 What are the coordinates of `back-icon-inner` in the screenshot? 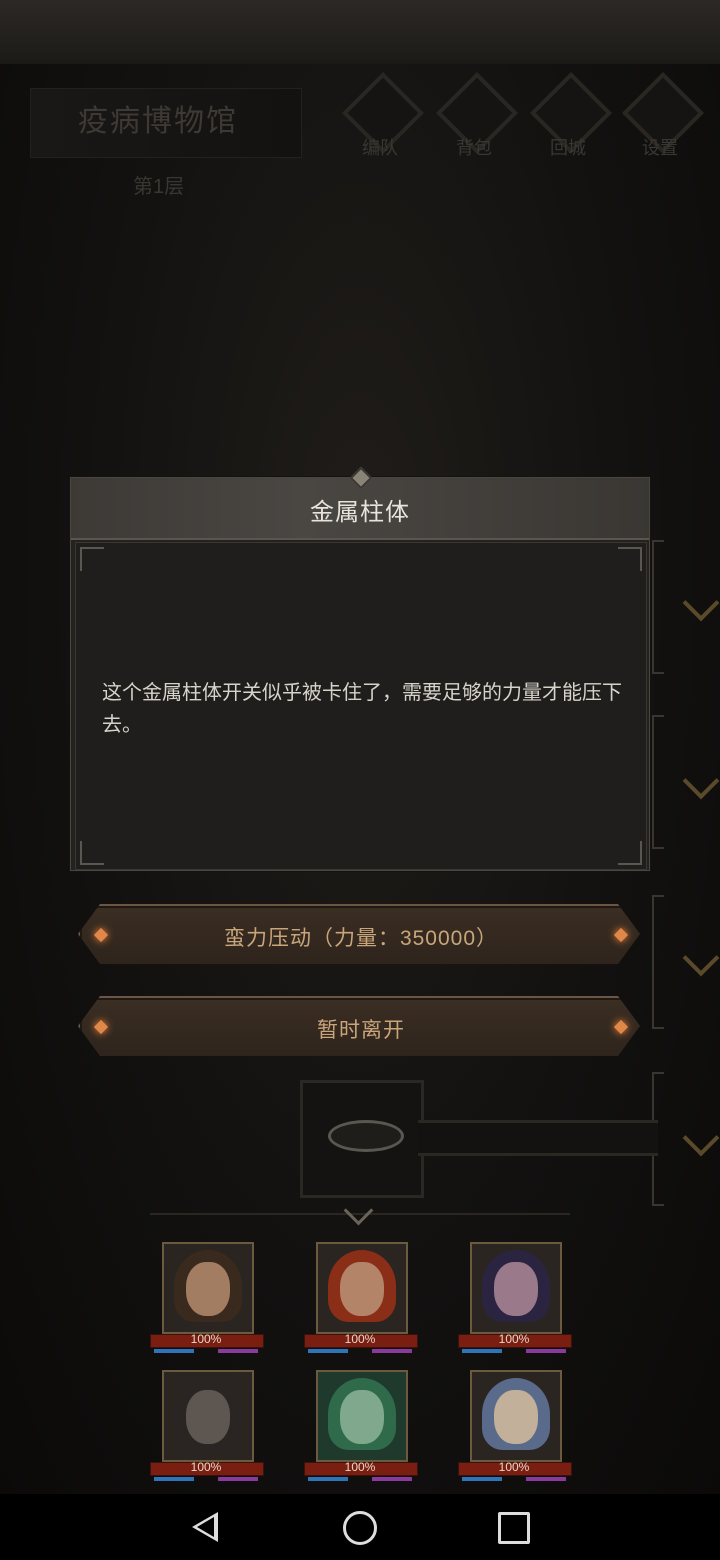 It's located at (205, 1527).